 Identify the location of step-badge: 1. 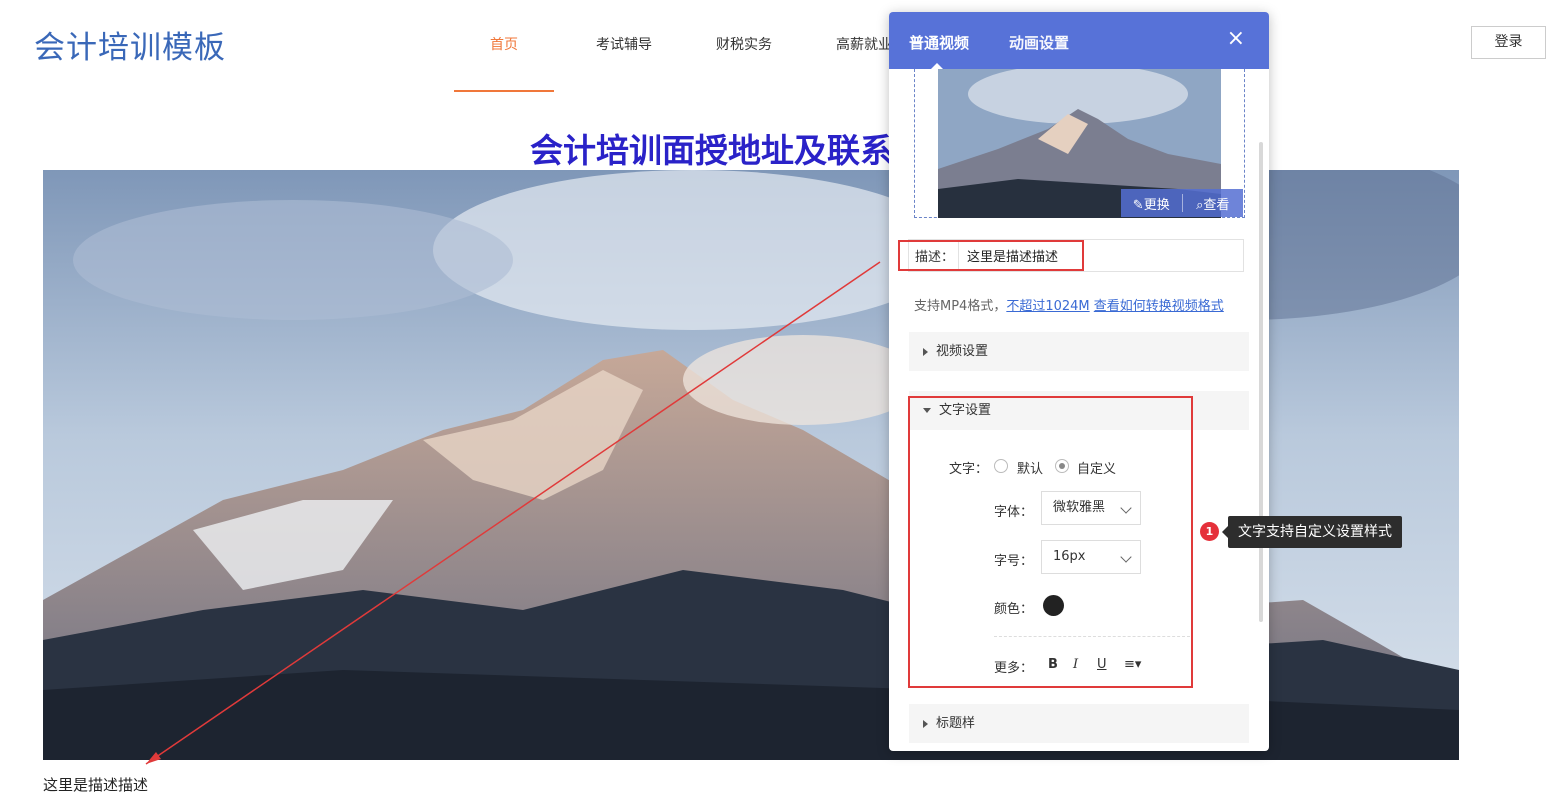
(1209, 531).